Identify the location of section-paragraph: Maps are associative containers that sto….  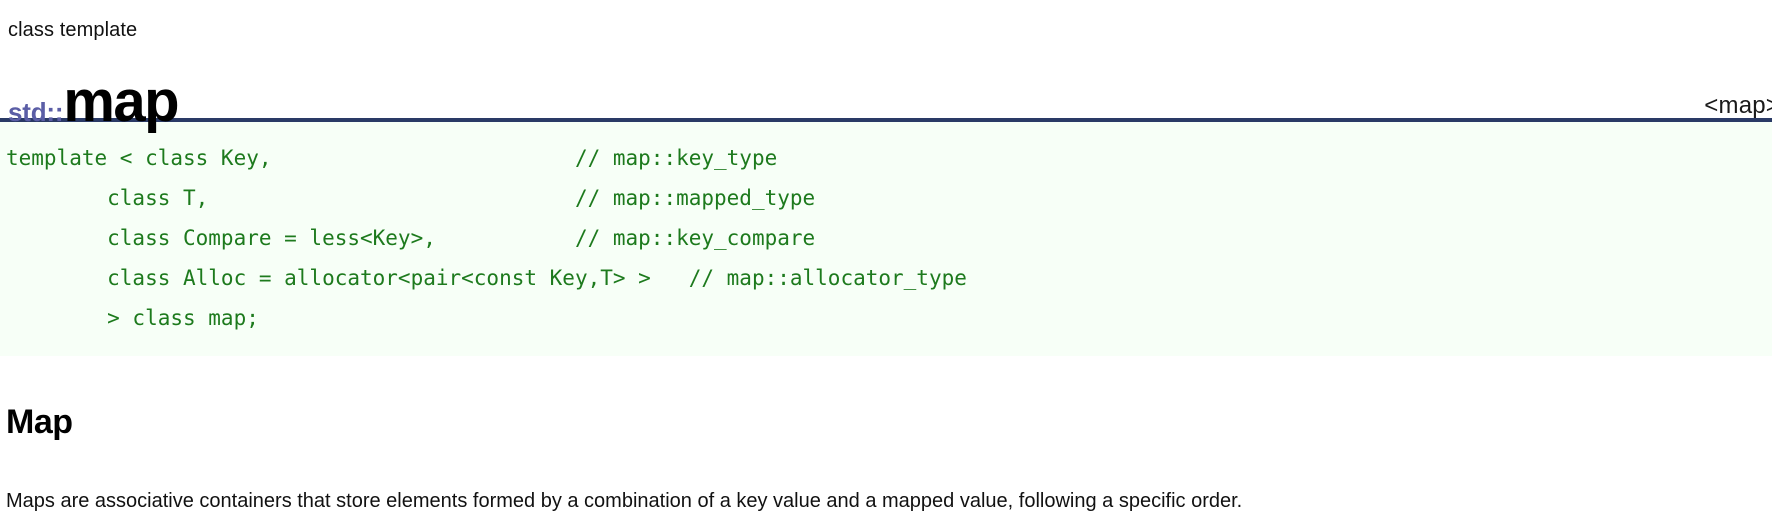
(624, 501).